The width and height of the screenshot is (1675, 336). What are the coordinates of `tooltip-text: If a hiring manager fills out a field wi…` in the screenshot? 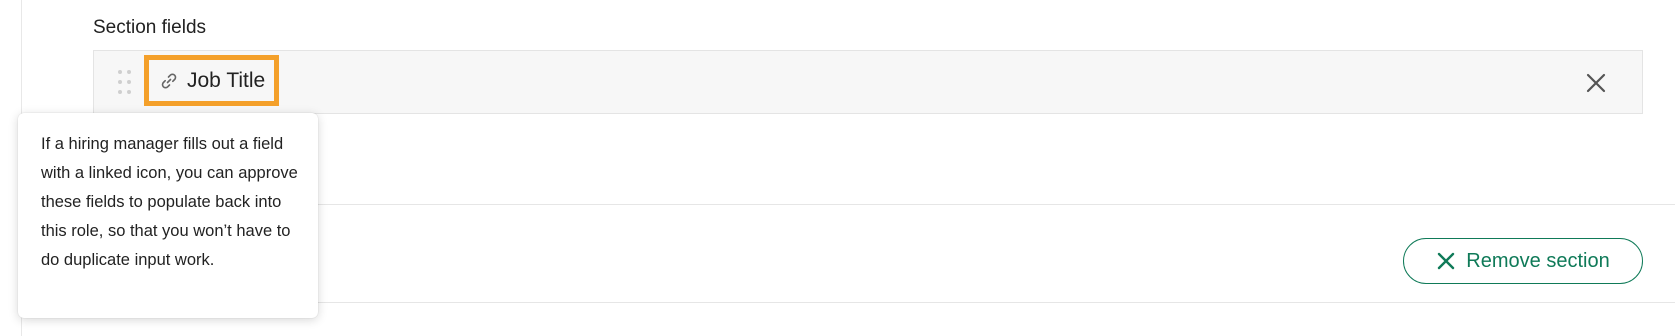 It's located at (169, 202).